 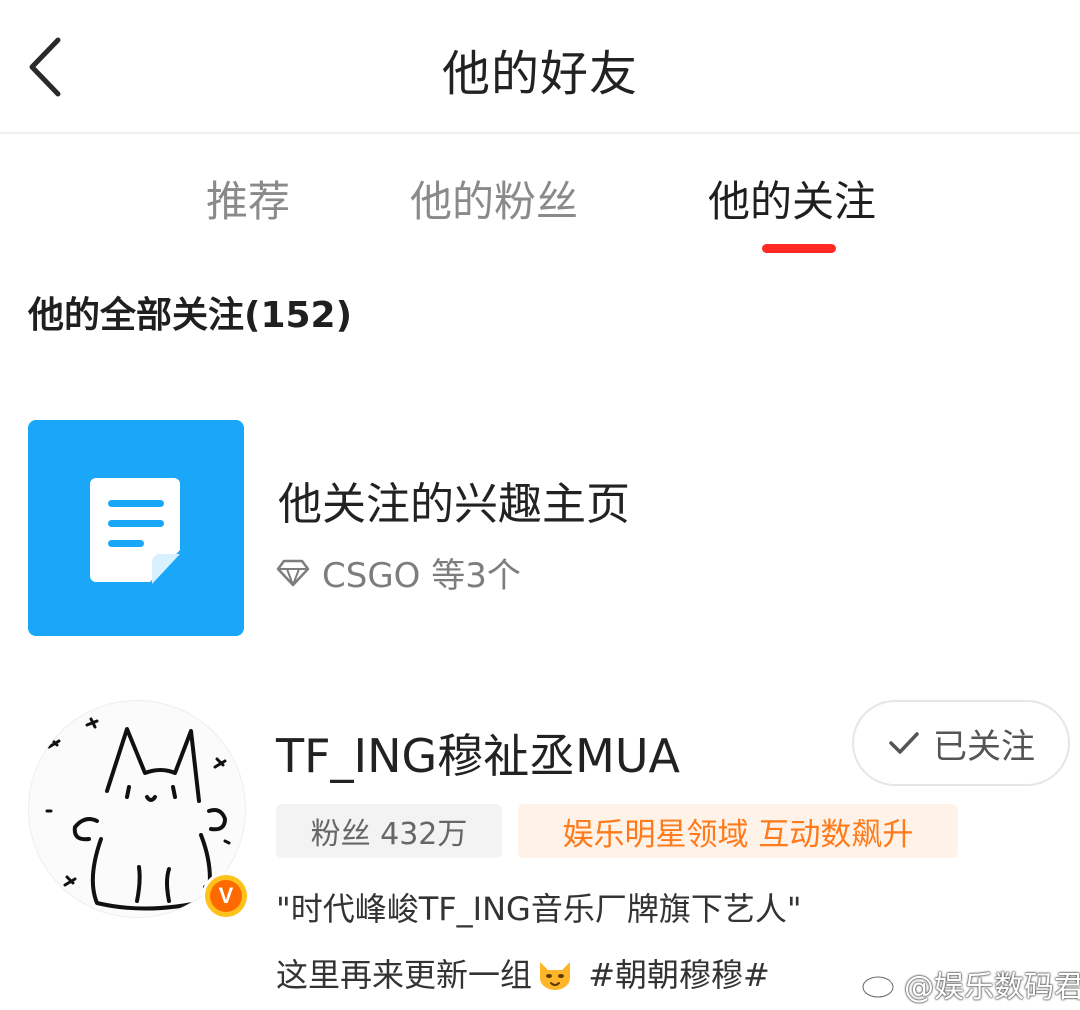 I want to click on watermark-text: @娱乐数码君, so click(x=992, y=987).